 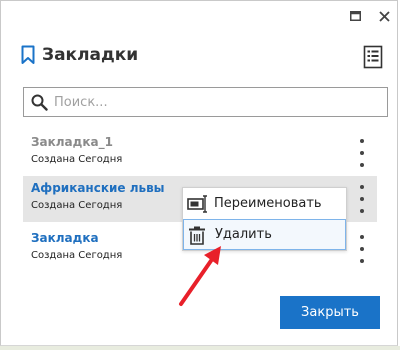 I want to click on document-list-icon, so click(x=373, y=57).